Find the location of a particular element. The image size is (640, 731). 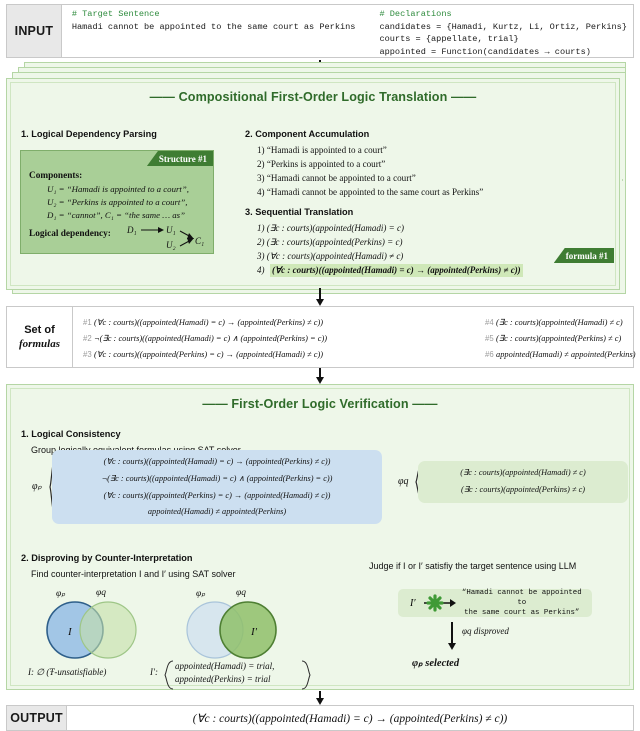

step-logical-dependency-parsing-heading: 1. Logical Dependency Parsing is located at coordinates (89, 134).